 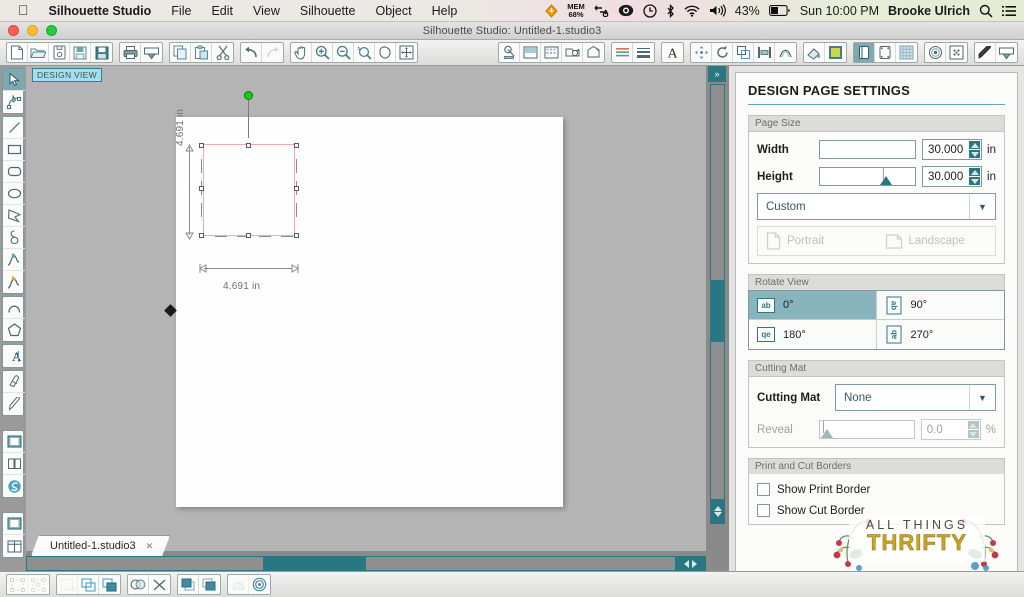 What do you see at coordinates (393, 11) in the screenshot?
I see `menu-object: Object` at bounding box center [393, 11].